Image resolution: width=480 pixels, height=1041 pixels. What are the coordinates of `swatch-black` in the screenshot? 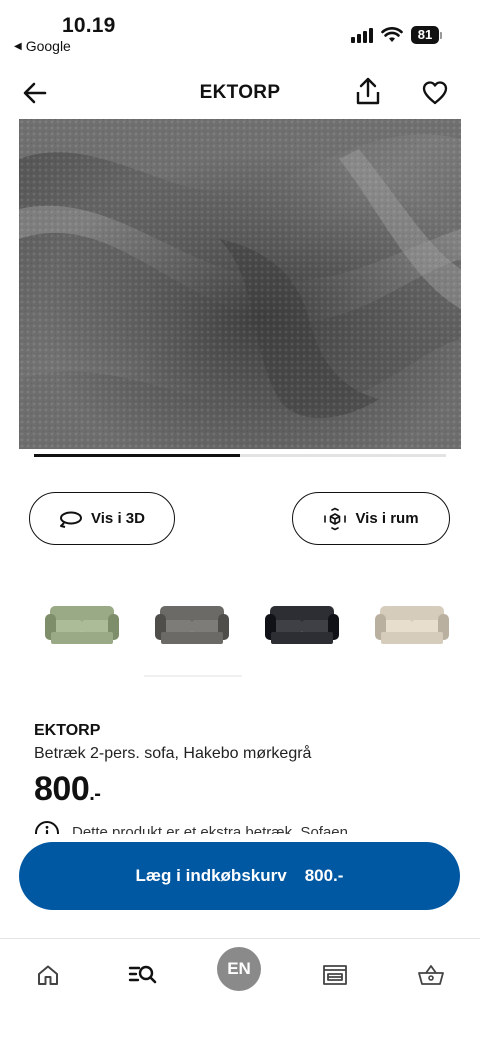 It's located at (302, 624).